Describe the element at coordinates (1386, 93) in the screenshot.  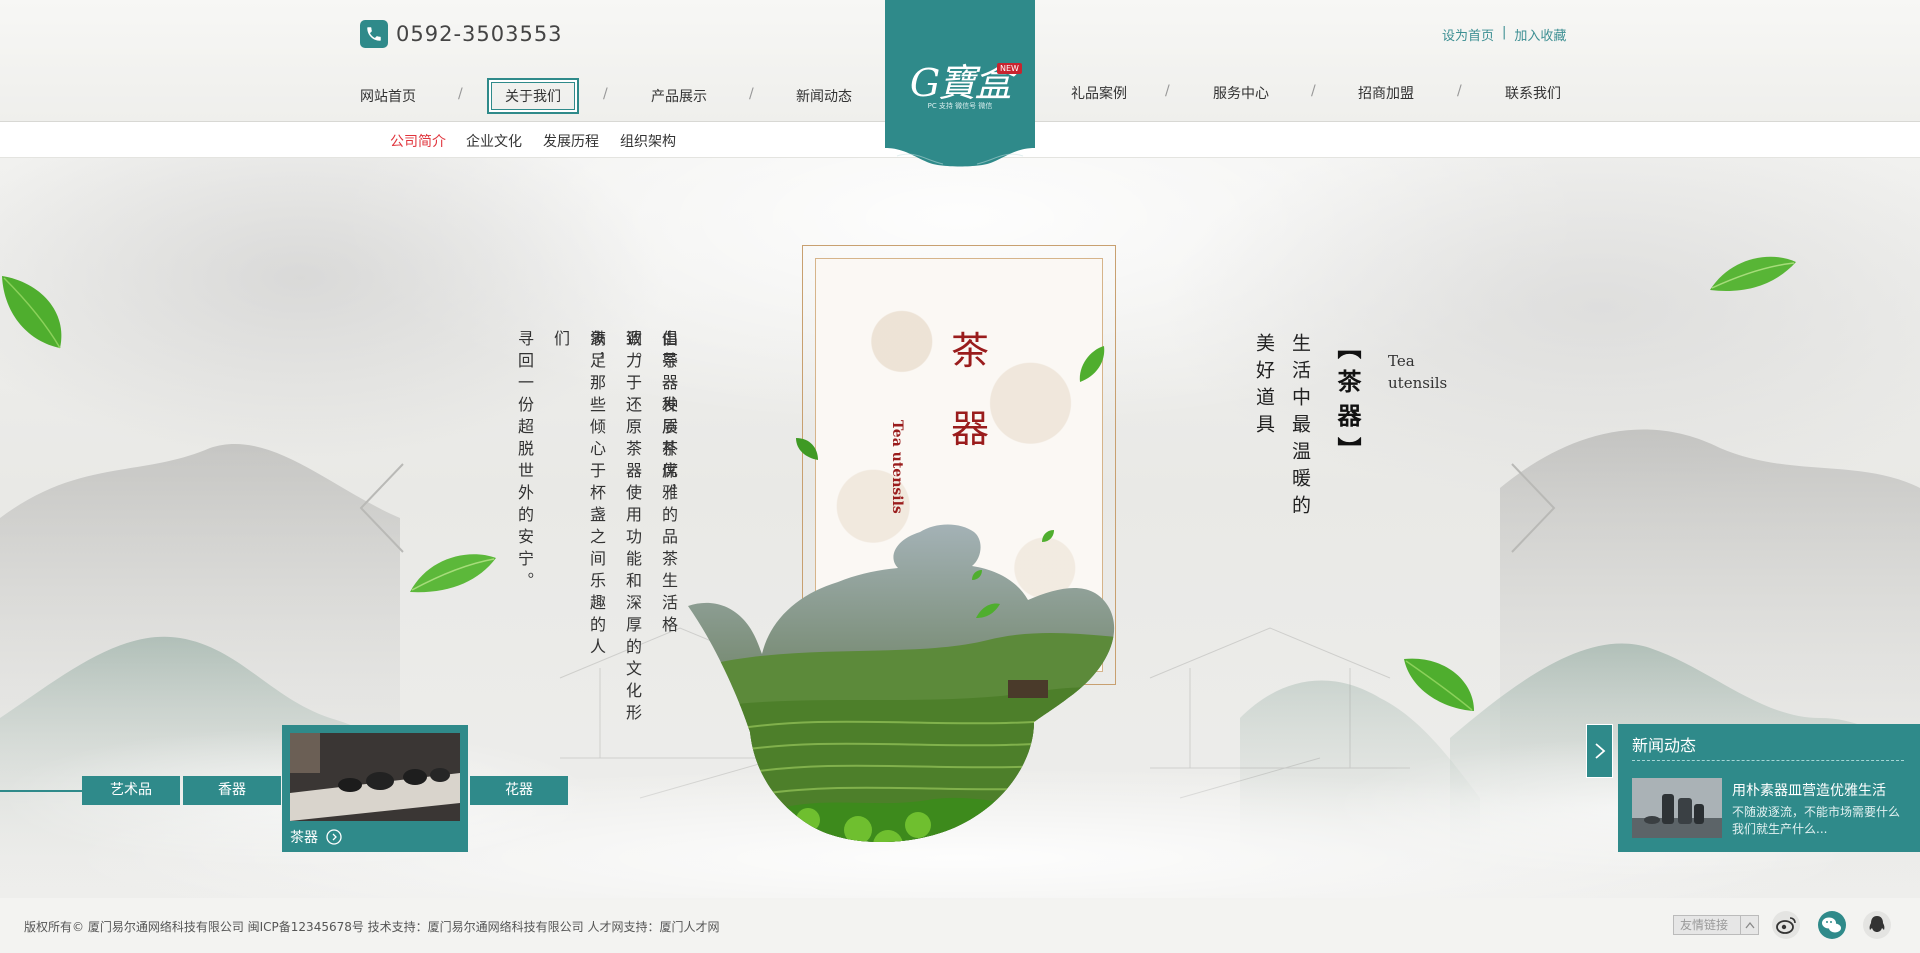
I see `nav-item-franchise: 招商加盟` at that location.